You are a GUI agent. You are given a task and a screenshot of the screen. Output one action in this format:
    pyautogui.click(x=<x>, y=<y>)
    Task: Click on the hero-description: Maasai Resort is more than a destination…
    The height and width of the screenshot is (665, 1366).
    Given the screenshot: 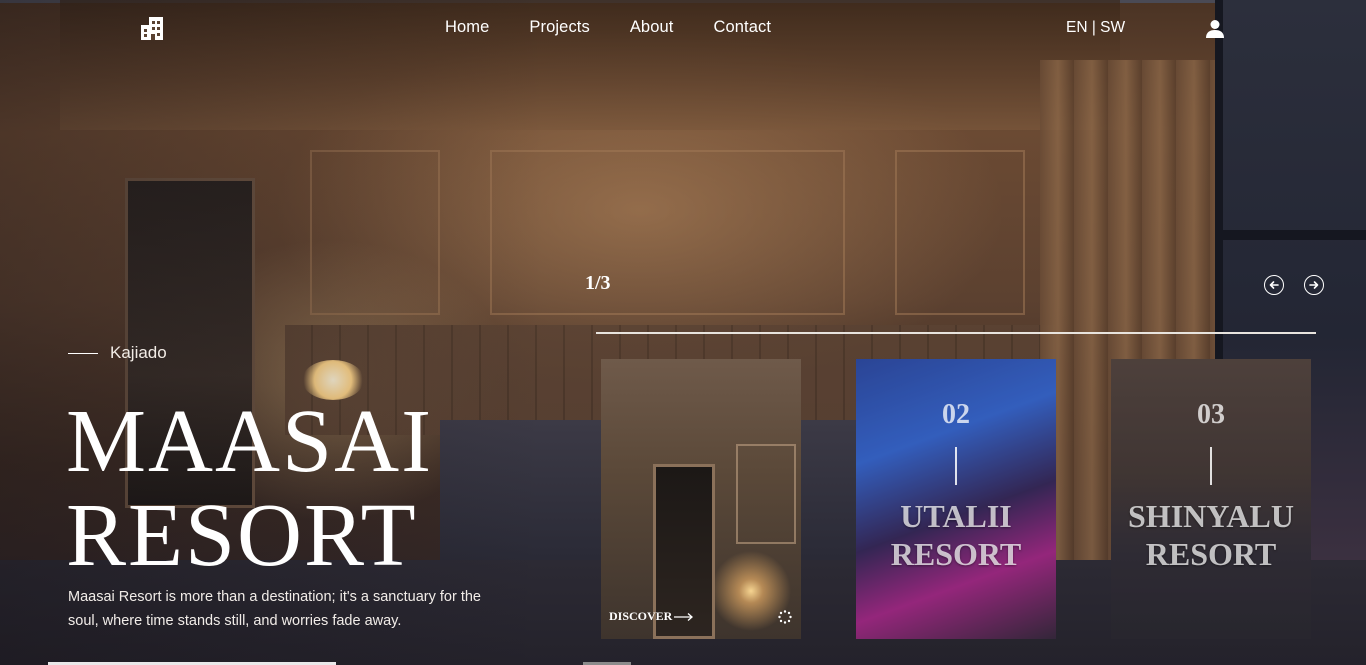 What is the action you would take?
    pyautogui.click(x=274, y=609)
    